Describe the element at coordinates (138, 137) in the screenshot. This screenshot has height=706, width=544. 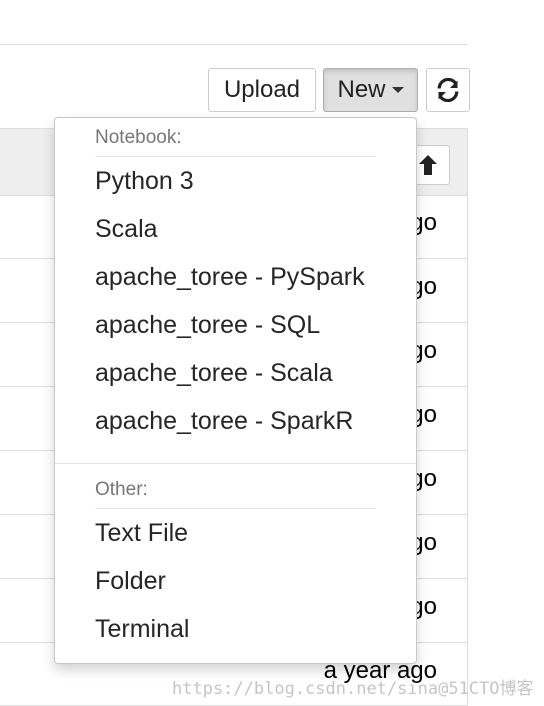
I see `notebook-section-header: Notebook:` at that location.